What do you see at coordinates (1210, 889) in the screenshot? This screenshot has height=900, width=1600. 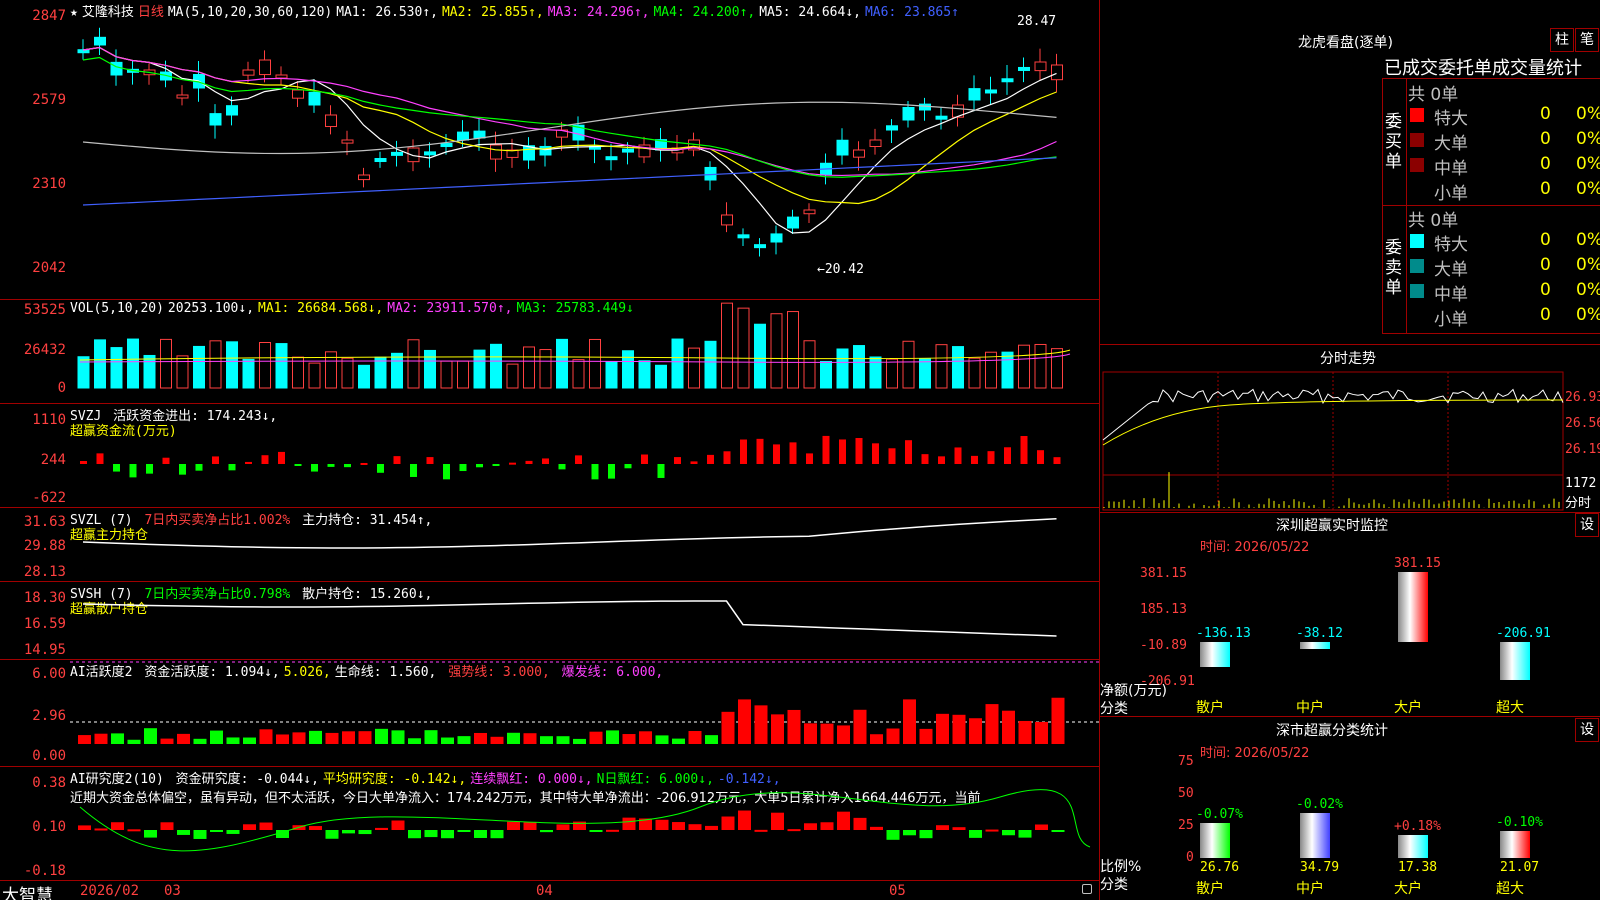 I see `stats-category-label: 散户` at bounding box center [1210, 889].